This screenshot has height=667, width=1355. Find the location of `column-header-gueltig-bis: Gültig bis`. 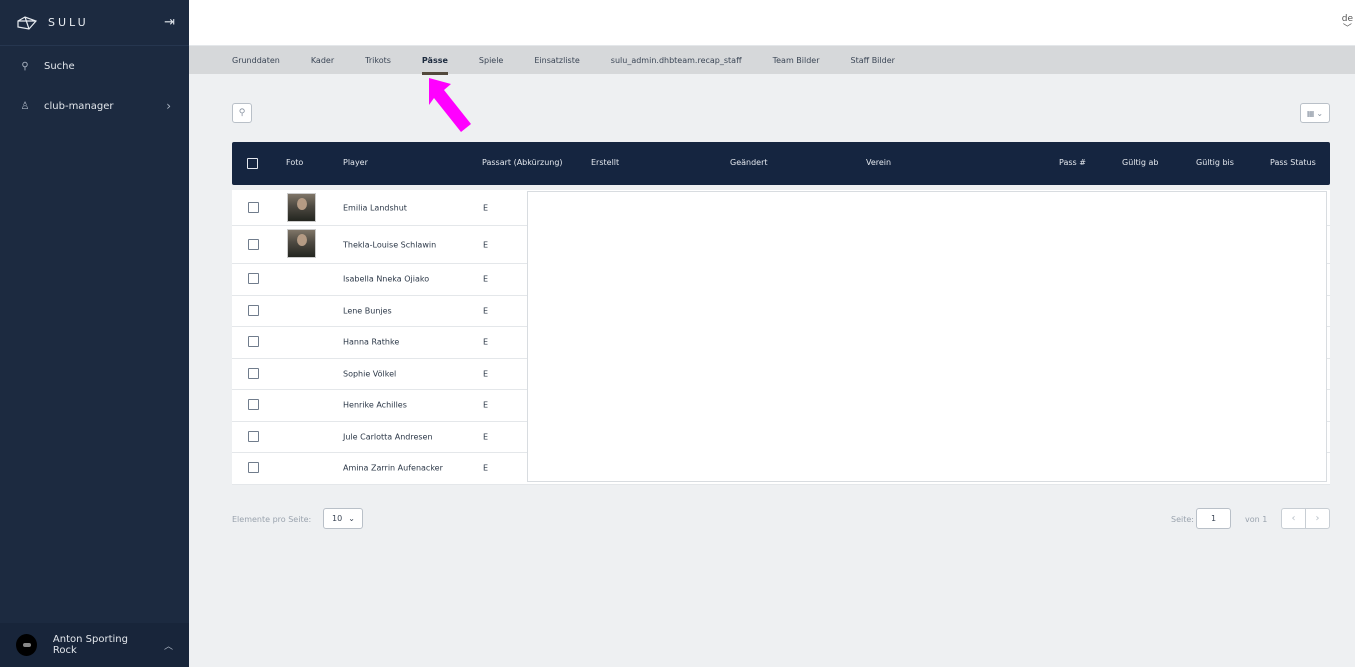

column-header-gueltig-bis: Gültig bis is located at coordinates (1215, 162).